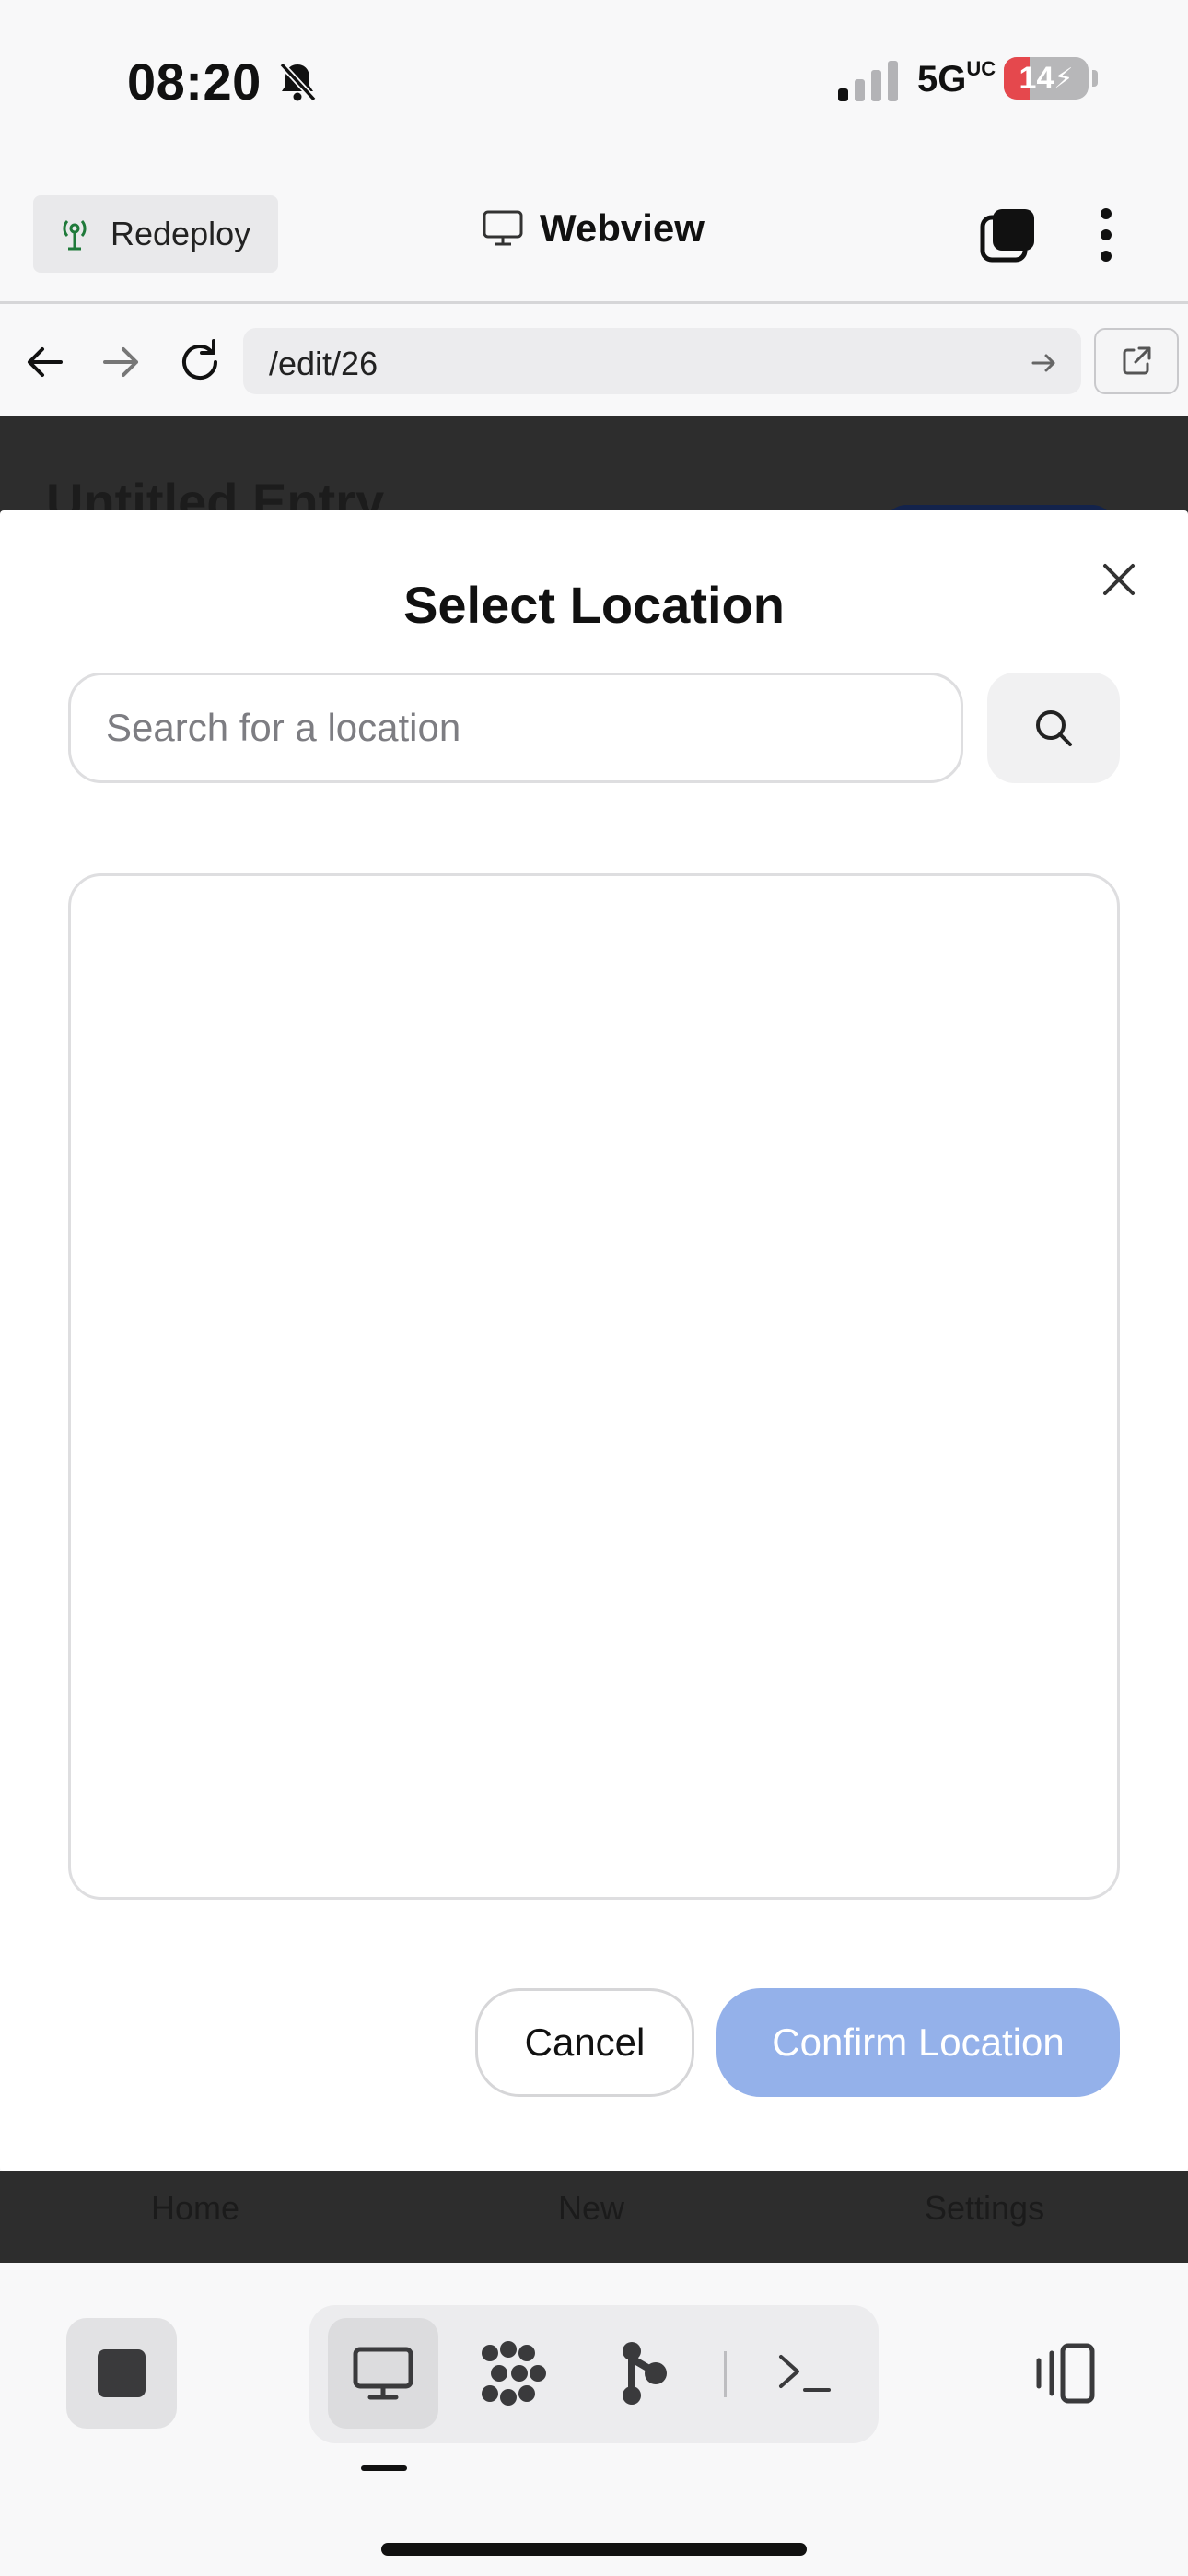 This screenshot has width=1188, height=2576. I want to click on app-header: Redeploy Webview, so click(594, 239).